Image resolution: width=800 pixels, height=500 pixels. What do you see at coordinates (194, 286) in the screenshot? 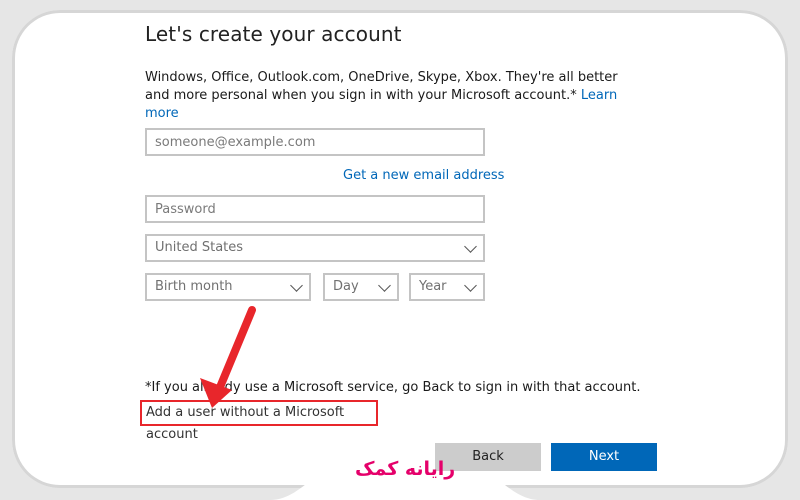
I see `birth-month-value: Birth month` at bounding box center [194, 286].